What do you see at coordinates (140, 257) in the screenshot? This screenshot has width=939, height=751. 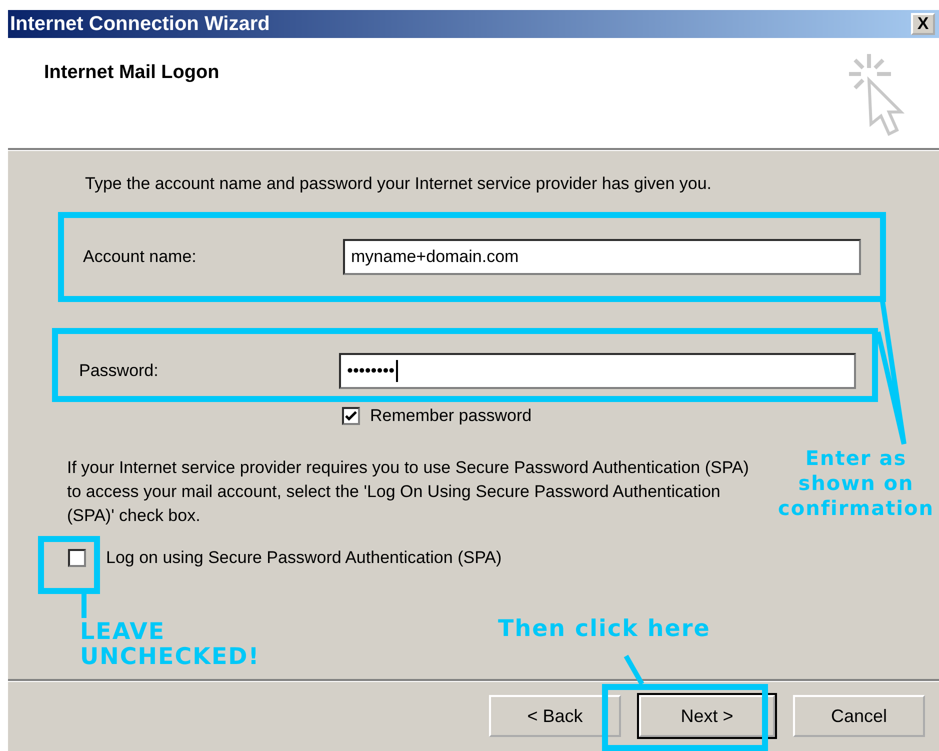 I see `field-label: Account name:` at bounding box center [140, 257].